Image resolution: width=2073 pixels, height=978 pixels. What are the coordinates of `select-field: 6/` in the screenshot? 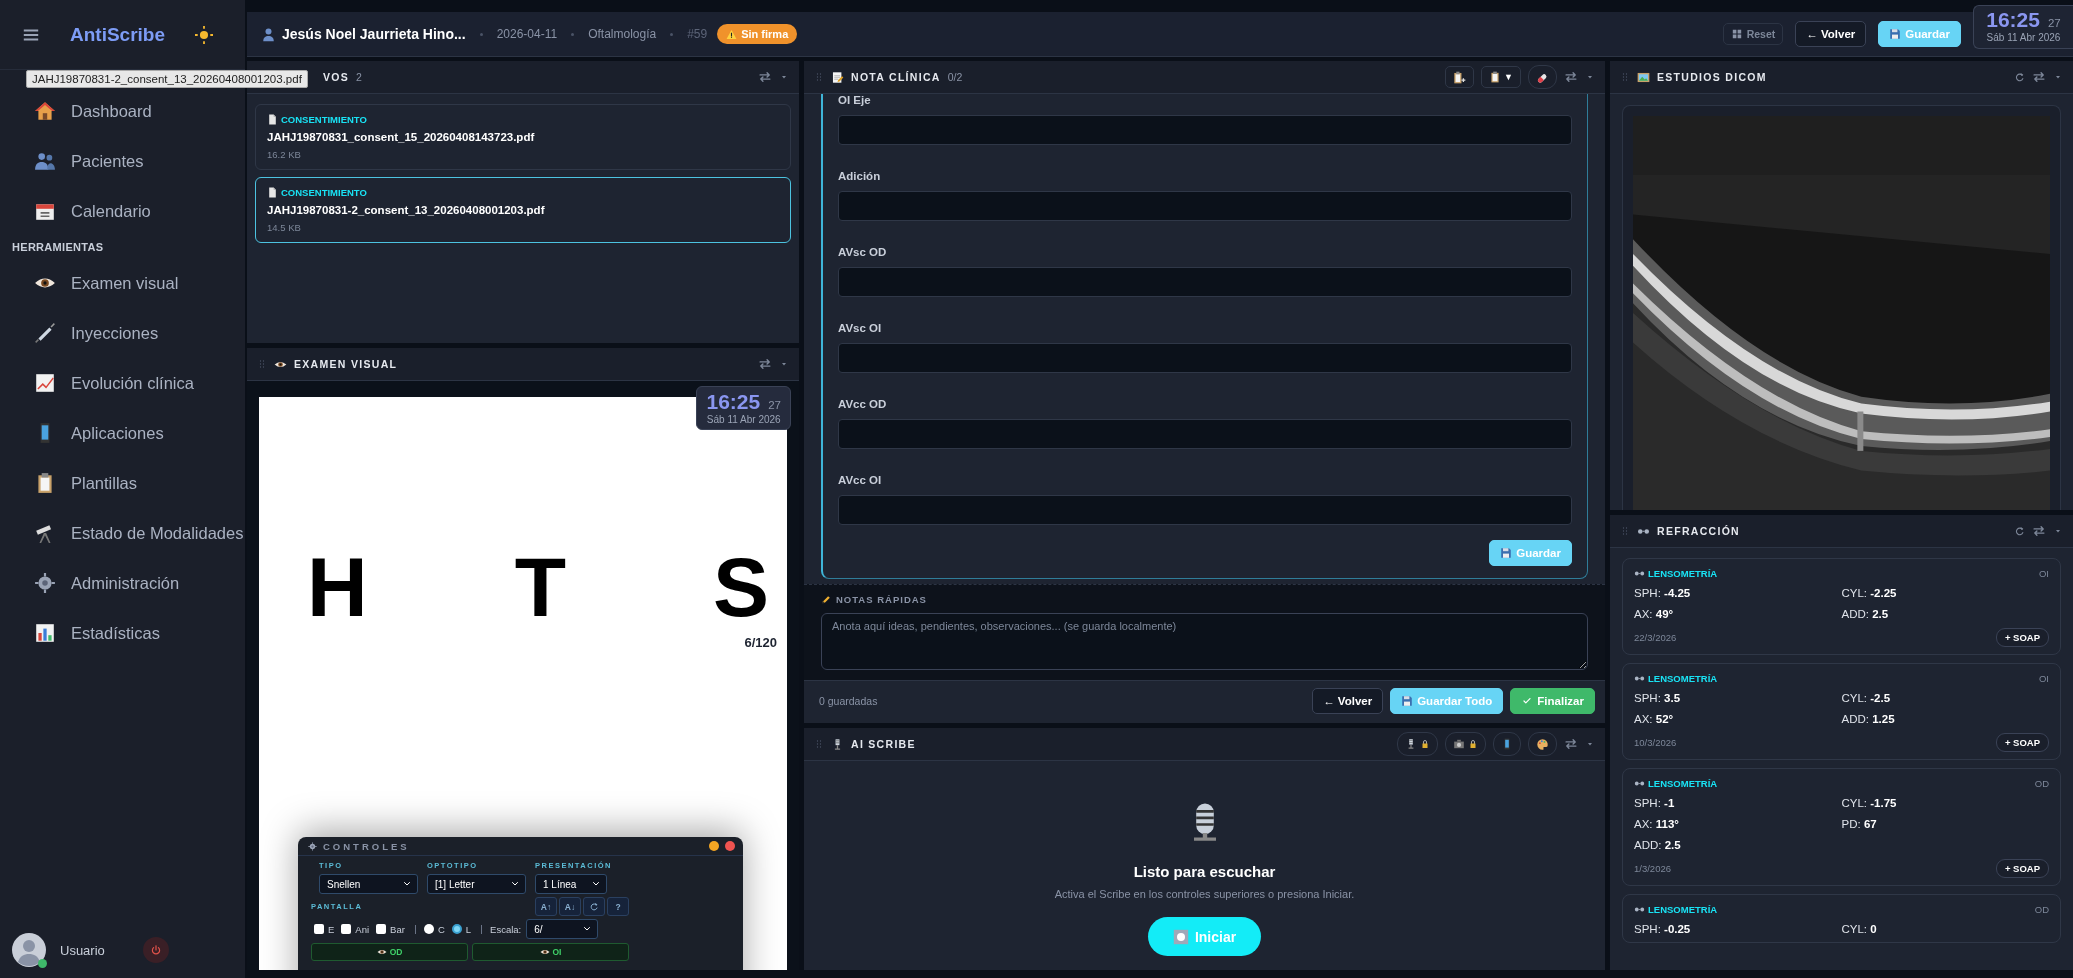 It's located at (562, 929).